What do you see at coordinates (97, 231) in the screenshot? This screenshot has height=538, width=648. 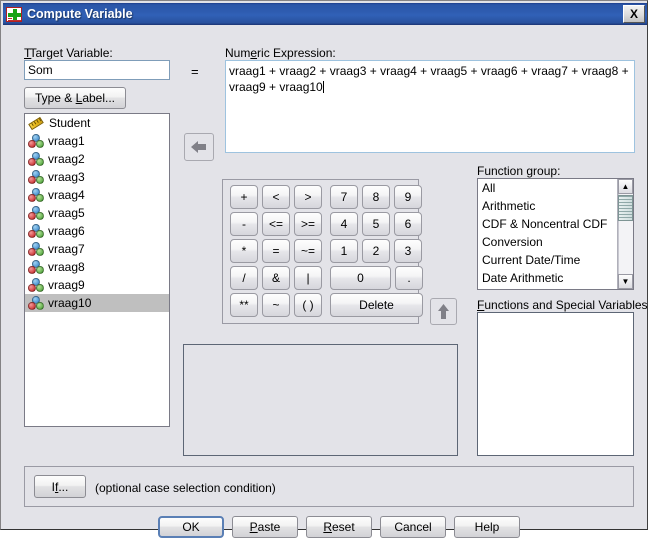 I see `list-item: vraag6` at bounding box center [97, 231].